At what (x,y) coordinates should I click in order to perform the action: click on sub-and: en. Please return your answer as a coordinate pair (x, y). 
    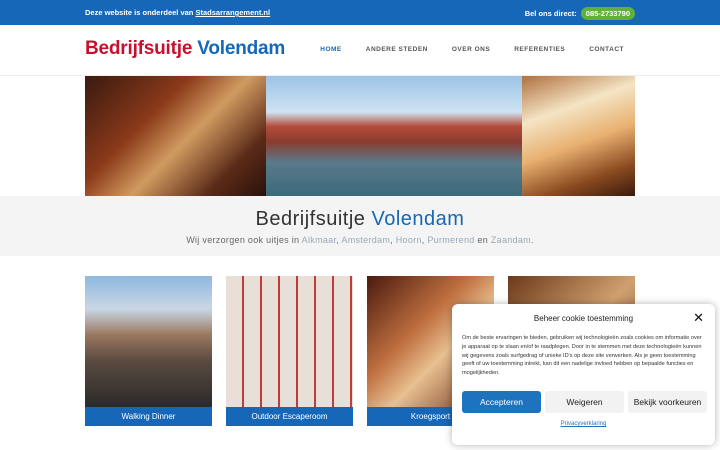
    Looking at the image, I should click on (483, 240).